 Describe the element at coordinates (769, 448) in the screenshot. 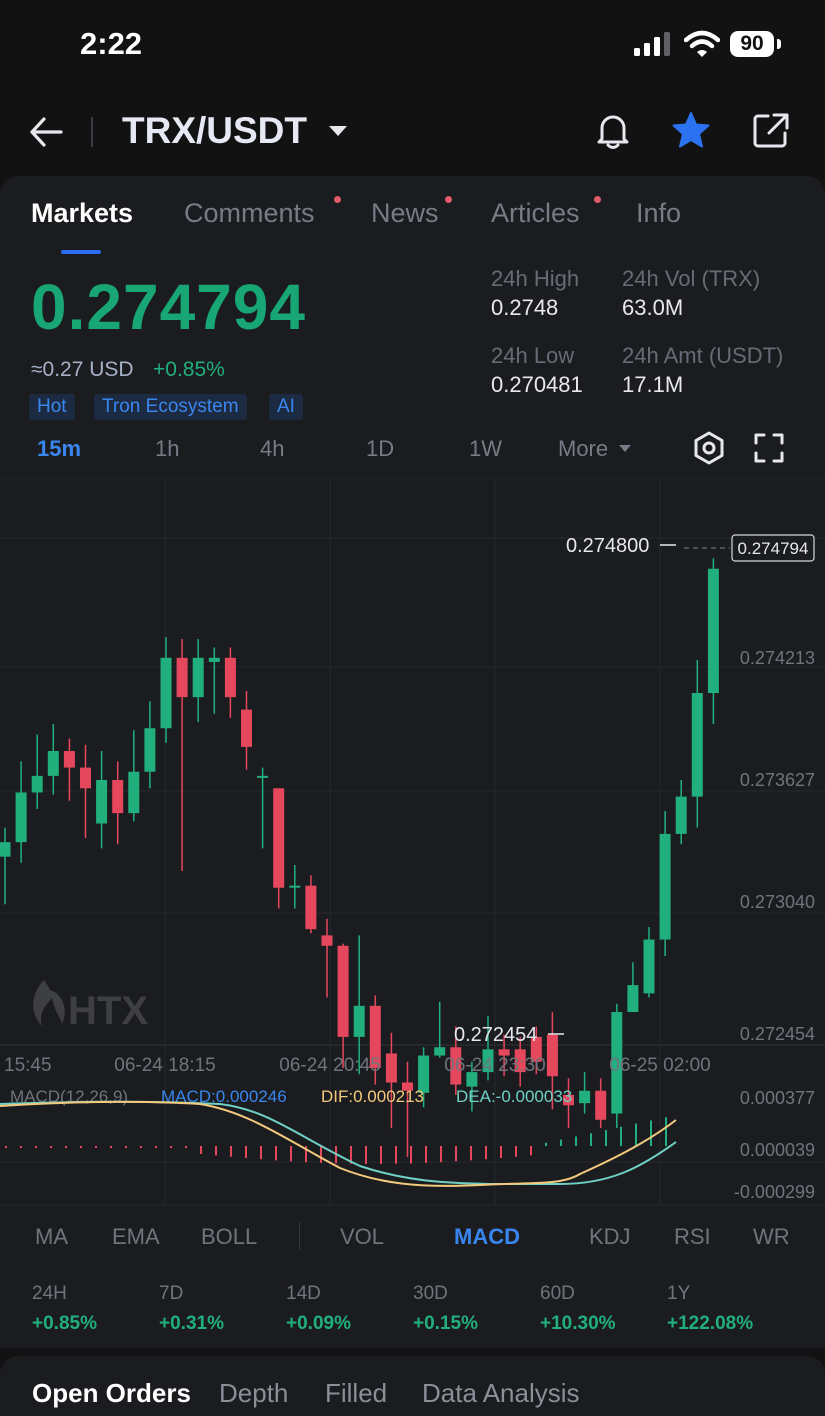

I see `fullscreen-icon` at that location.